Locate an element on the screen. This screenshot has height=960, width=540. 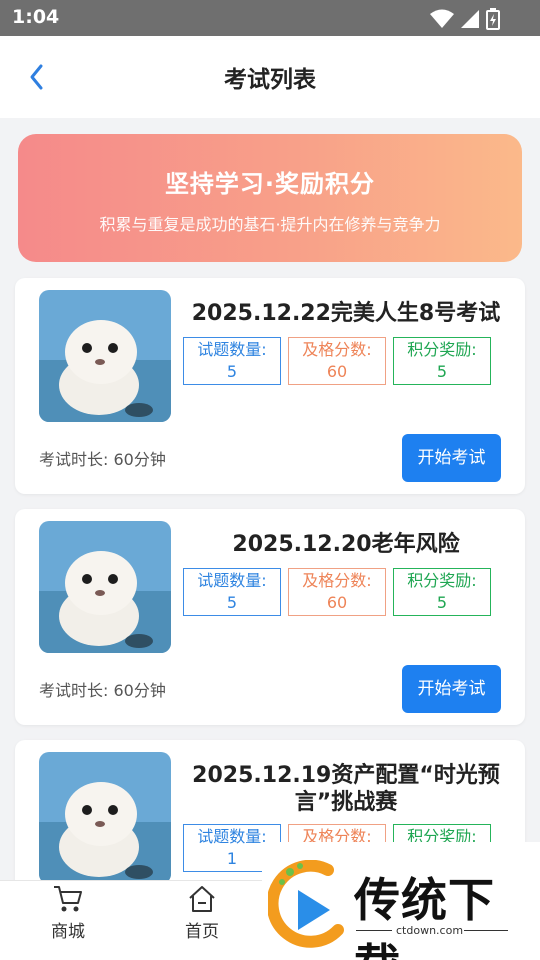
cart-icon is located at coordinates (68, 899).